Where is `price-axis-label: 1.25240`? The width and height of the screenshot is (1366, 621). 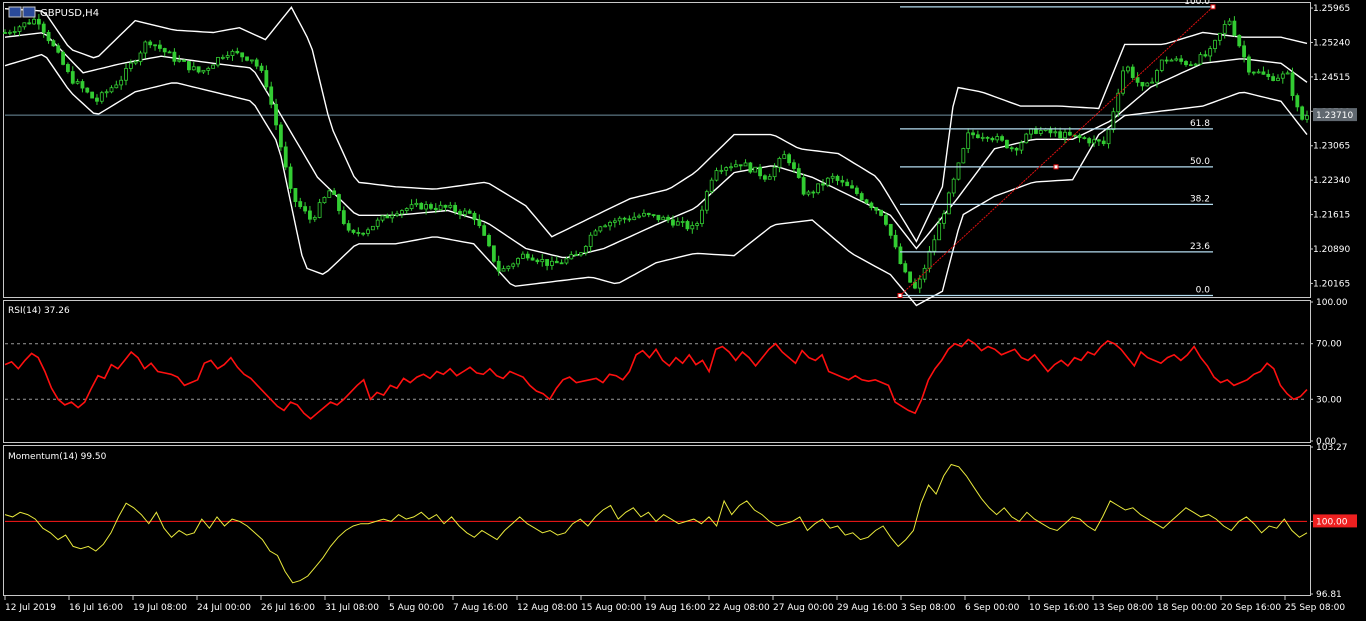
price-axis-label: 1.25240 is located at coordinates (1331, 43).